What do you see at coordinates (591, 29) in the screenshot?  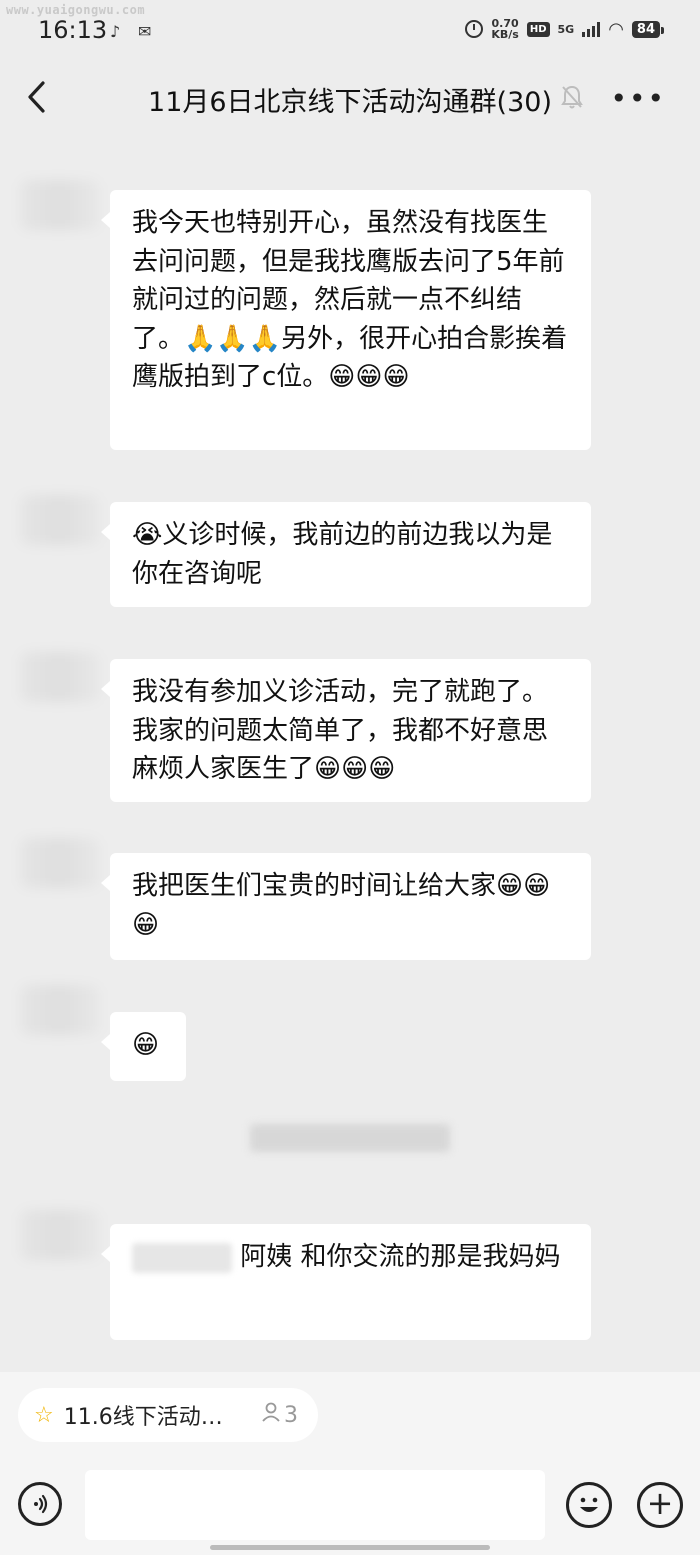 I see `signal-icon` at bounding box center [591, 29].